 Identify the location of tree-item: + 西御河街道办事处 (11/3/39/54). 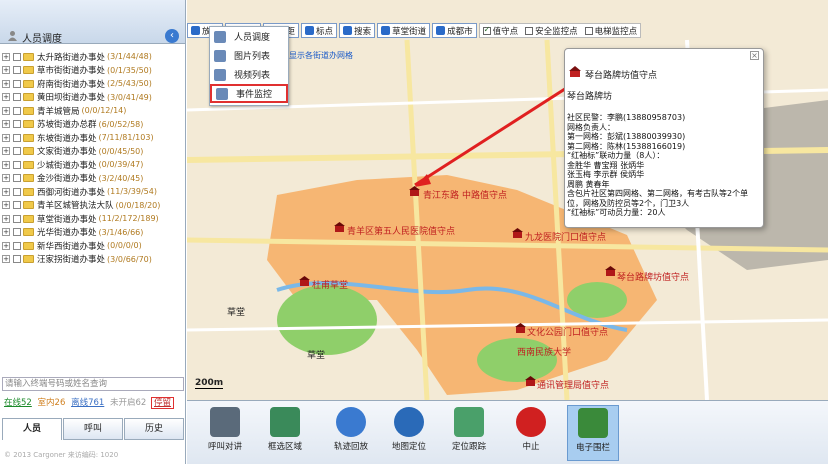
(93, 192).